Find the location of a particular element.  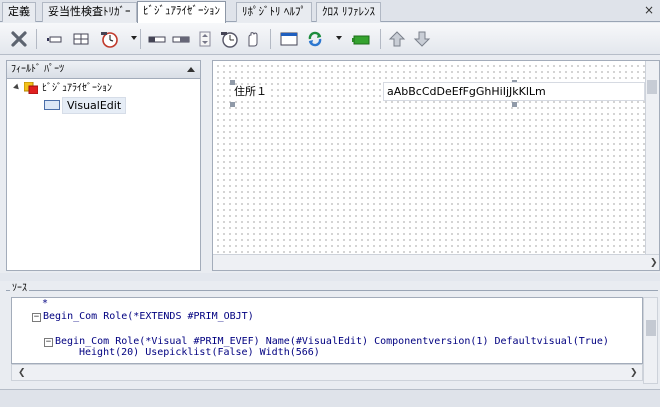

code-line: Height(20) Usepicklist(False) Width(566) is located at coordinates (199, 352).